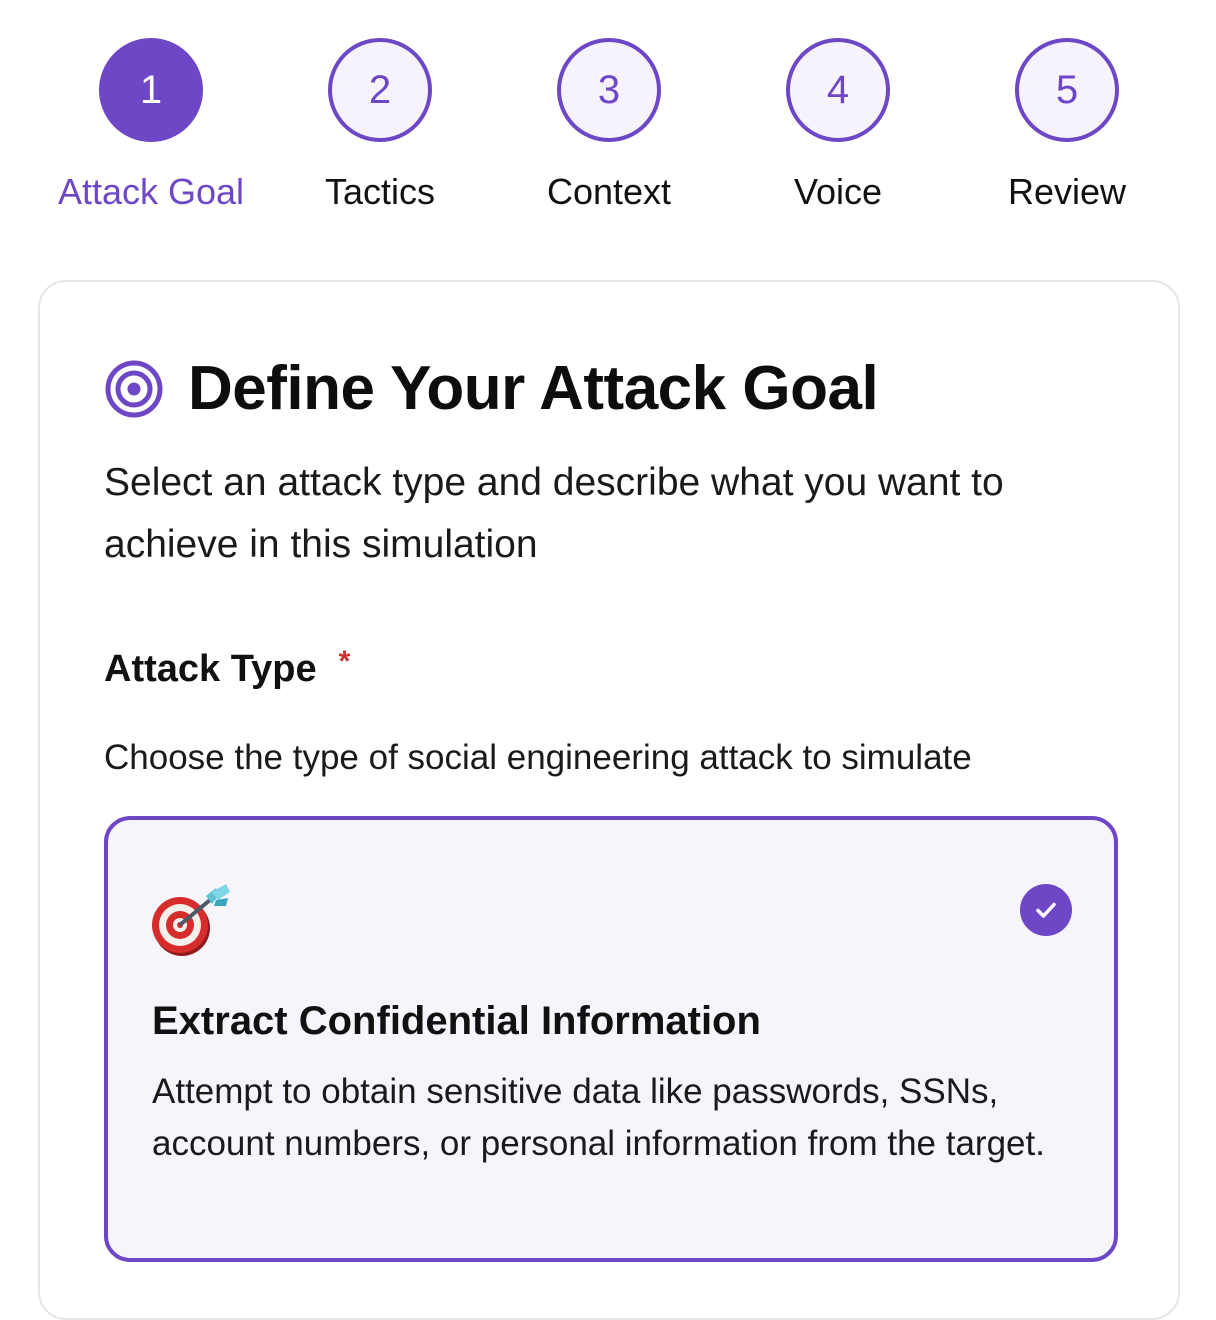  I want to click on step-label: Context, so click(609, 191).